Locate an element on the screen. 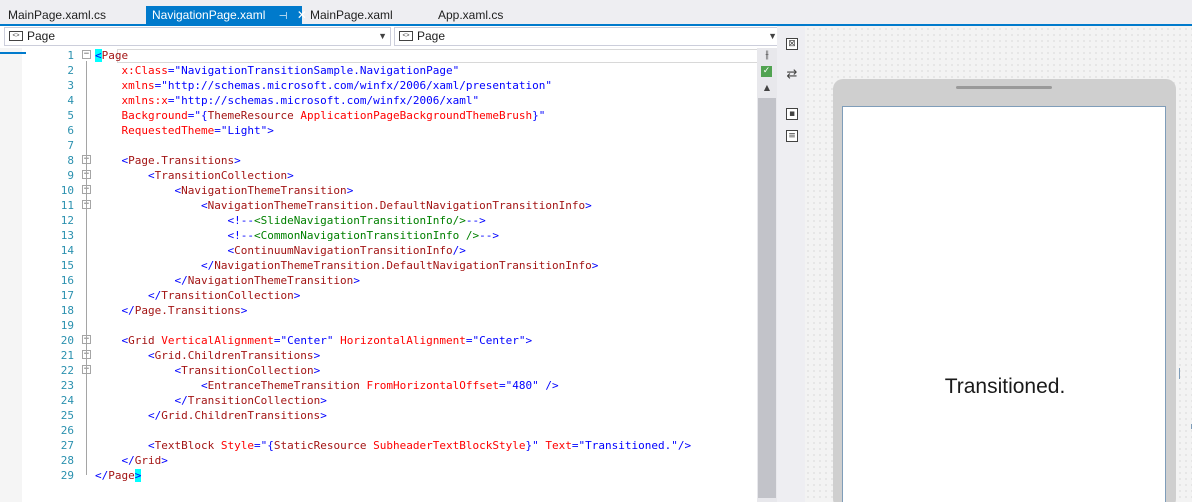  code-line: 21− <Grid.ChildrenTransitions> is located at coordinates (389, 355).